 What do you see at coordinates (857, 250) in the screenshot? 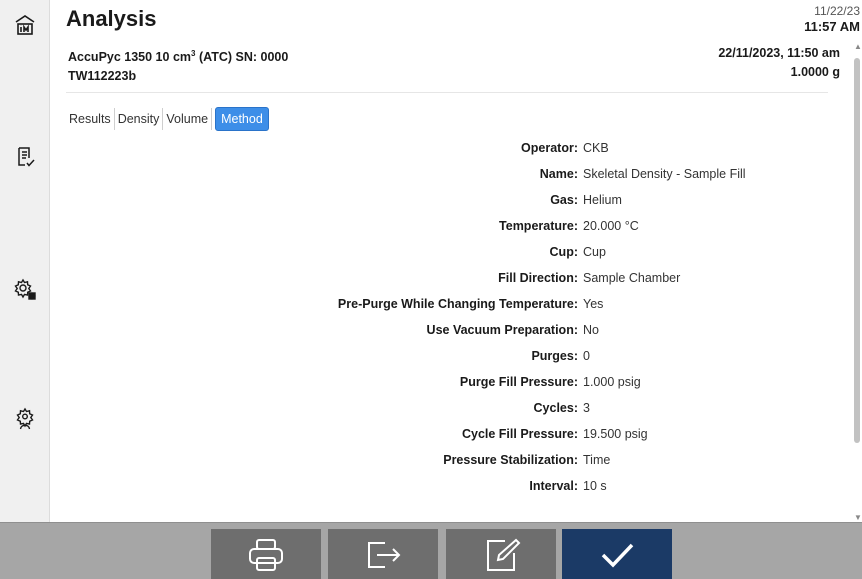
I see `scroll-thumb` at bounding box center [857, 250].